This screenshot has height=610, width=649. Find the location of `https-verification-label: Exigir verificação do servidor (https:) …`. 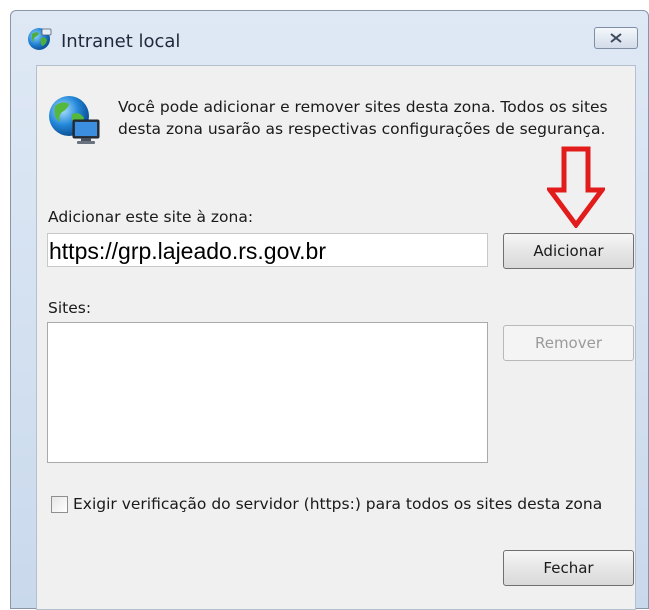

https-verification-label: Exigir verificação do servidor (https:) … is located at coordinates (337, 504).